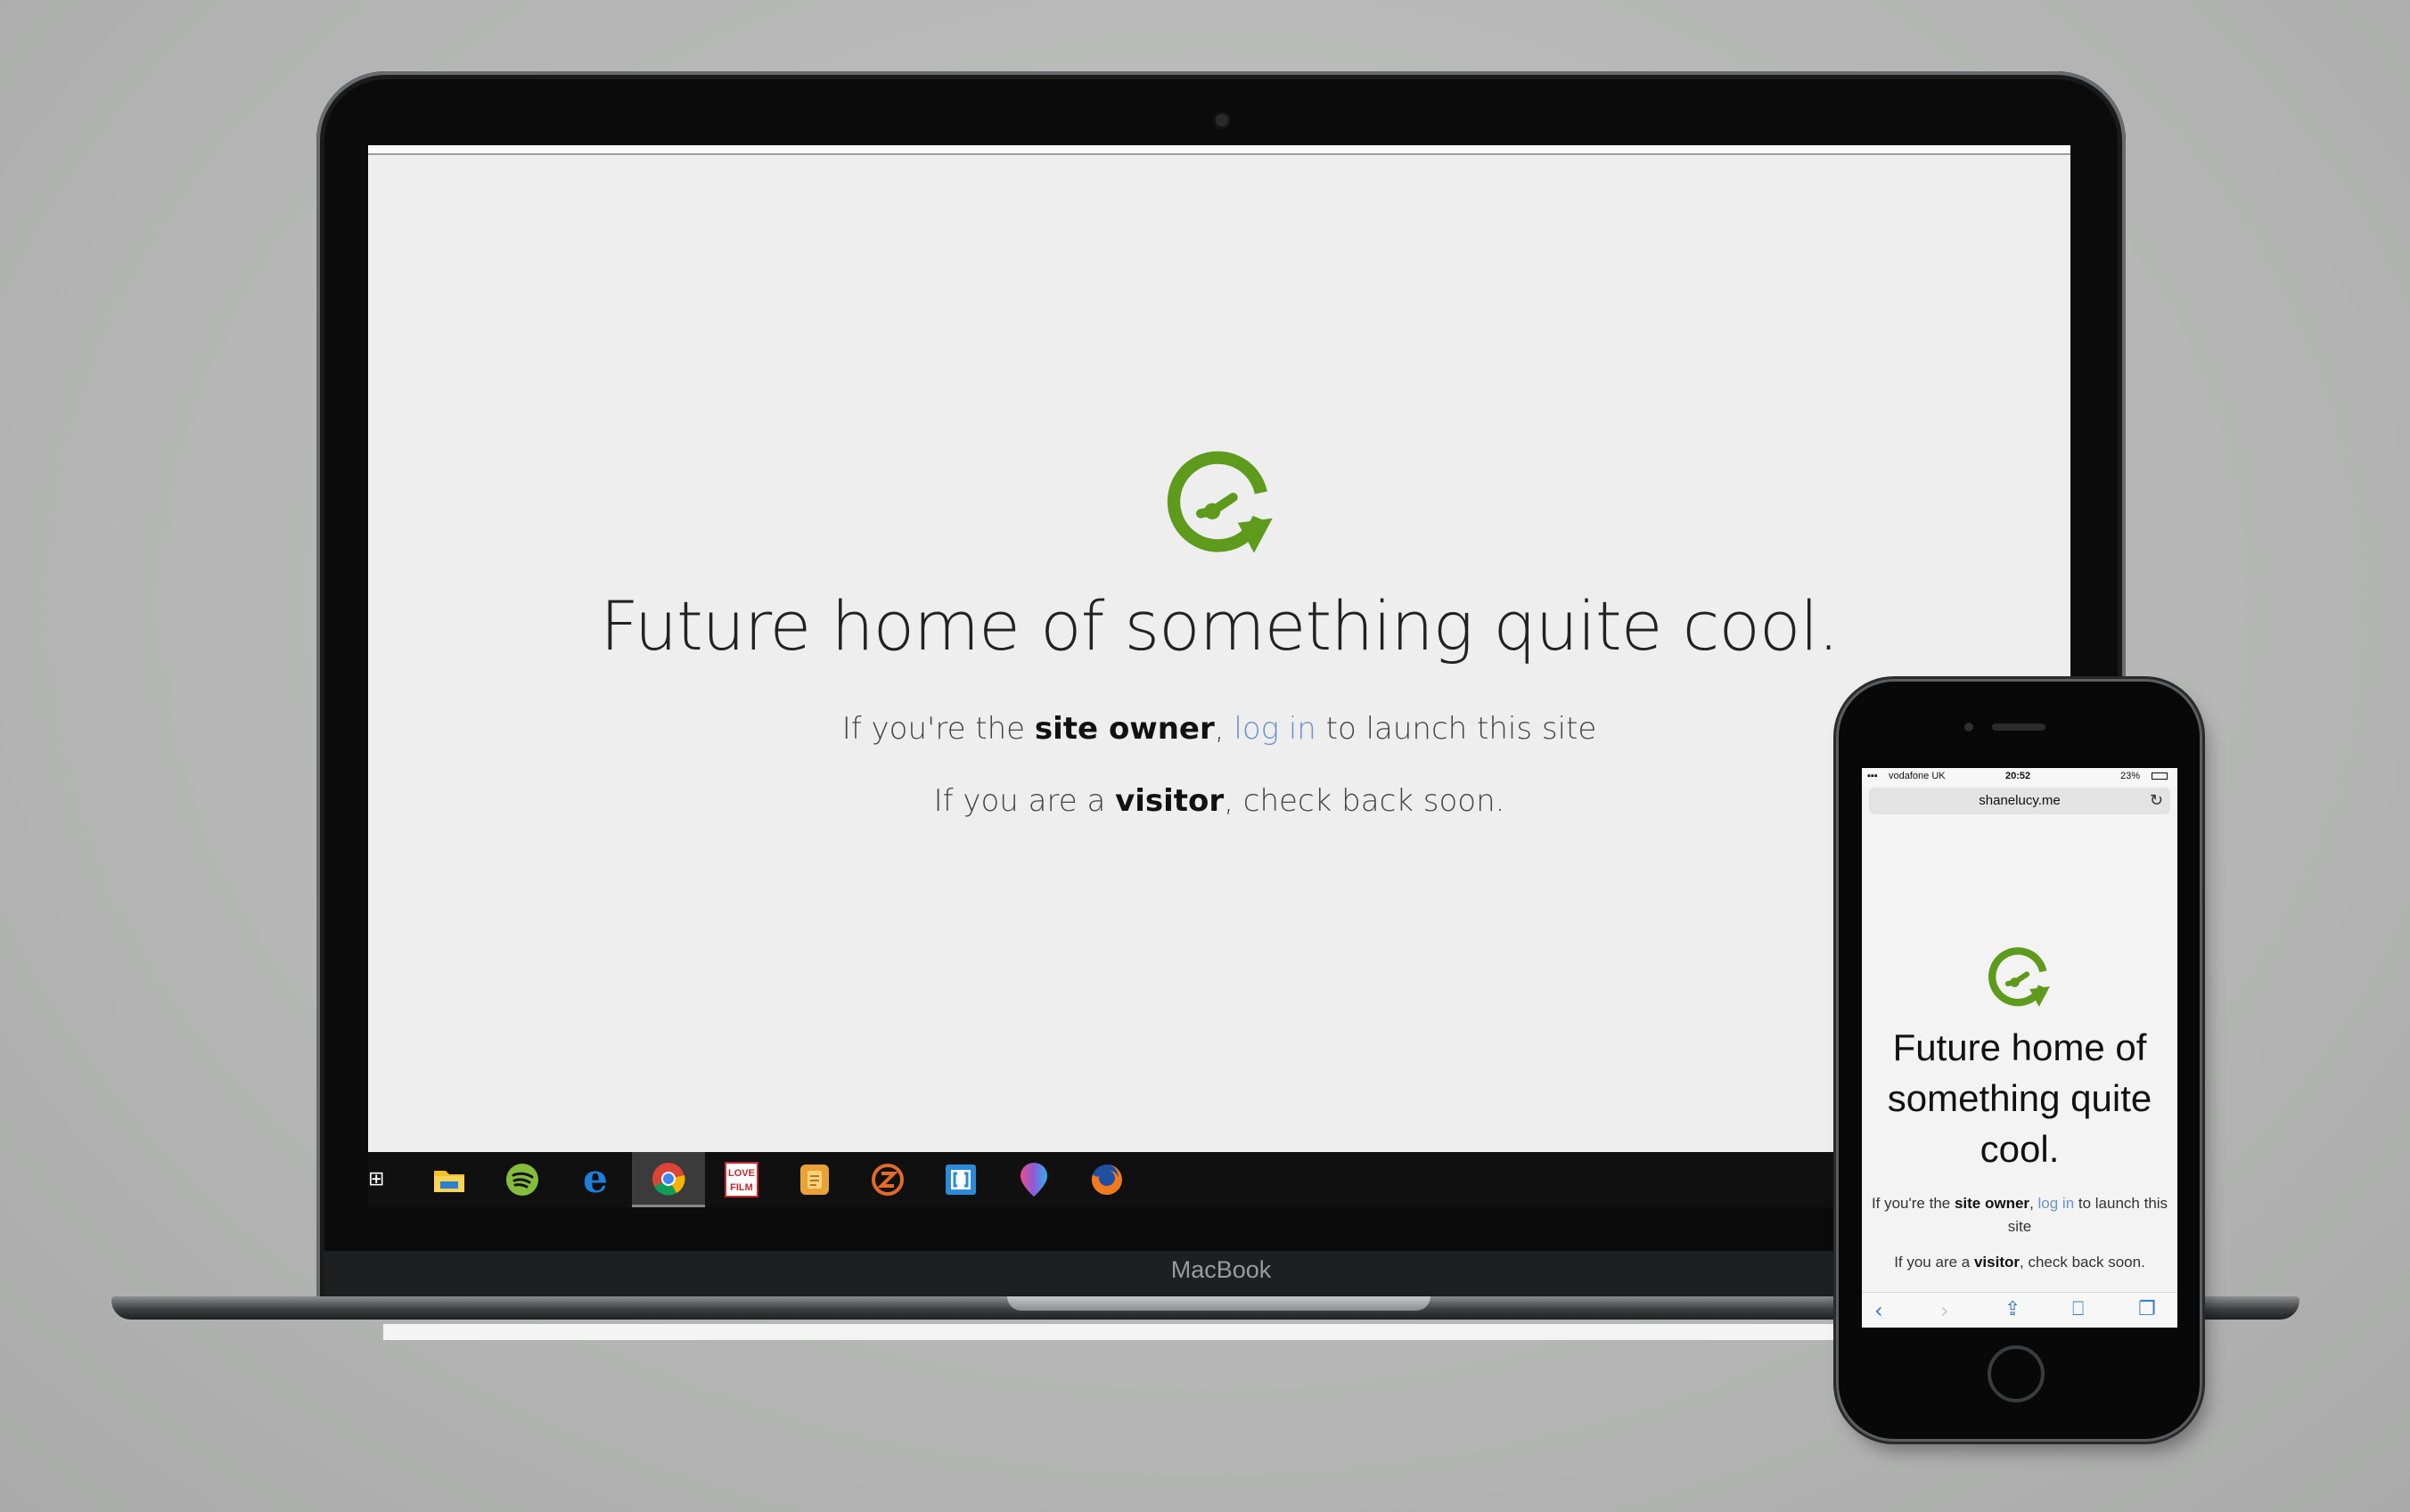 The image size is (2410, 1512). I want to click on bookmarks-icon: ⎕, so click(2078, 1309).